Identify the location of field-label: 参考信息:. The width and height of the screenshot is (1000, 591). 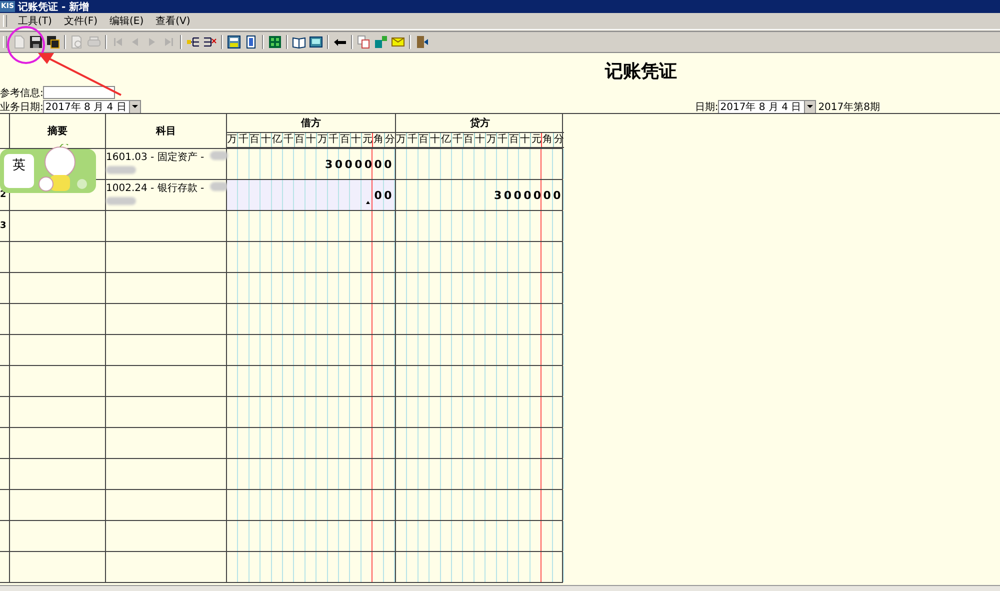
(22, 93).